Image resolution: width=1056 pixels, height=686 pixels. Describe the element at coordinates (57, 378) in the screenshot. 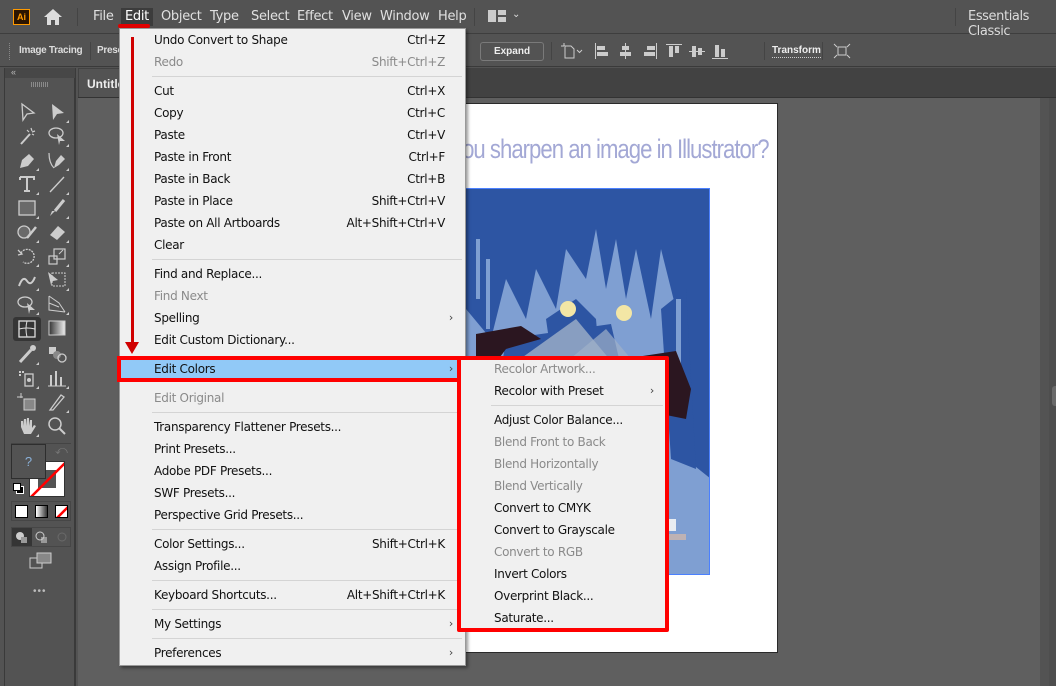

I see `column-graph-tool-icon` at that location.